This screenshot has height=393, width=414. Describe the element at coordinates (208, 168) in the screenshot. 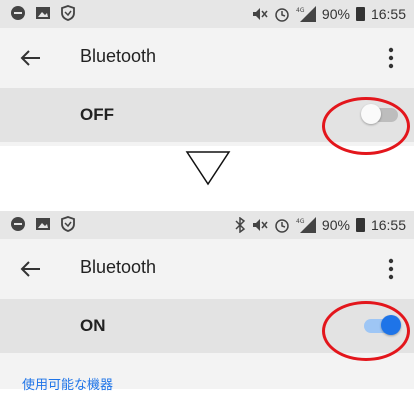

I see `down-arrow-icon` at that location.